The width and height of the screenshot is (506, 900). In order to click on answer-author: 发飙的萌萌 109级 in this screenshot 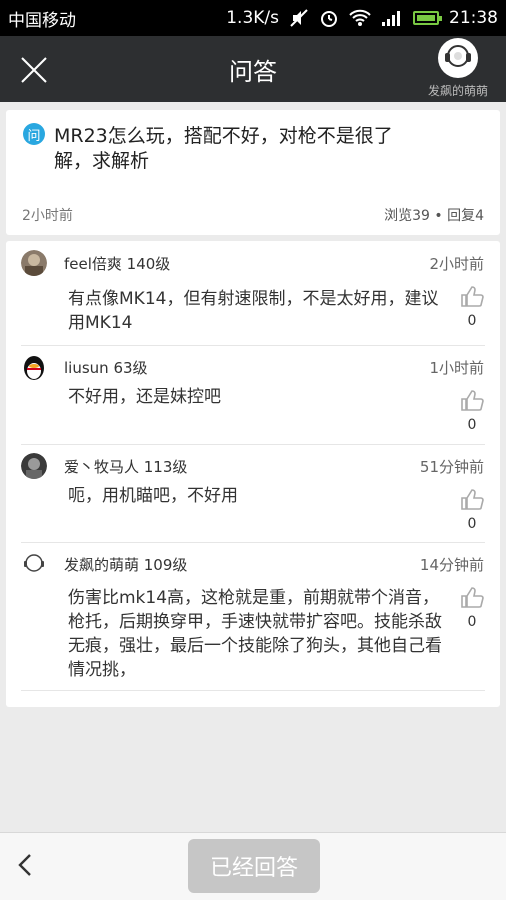, I will do `click(125, 564)`.